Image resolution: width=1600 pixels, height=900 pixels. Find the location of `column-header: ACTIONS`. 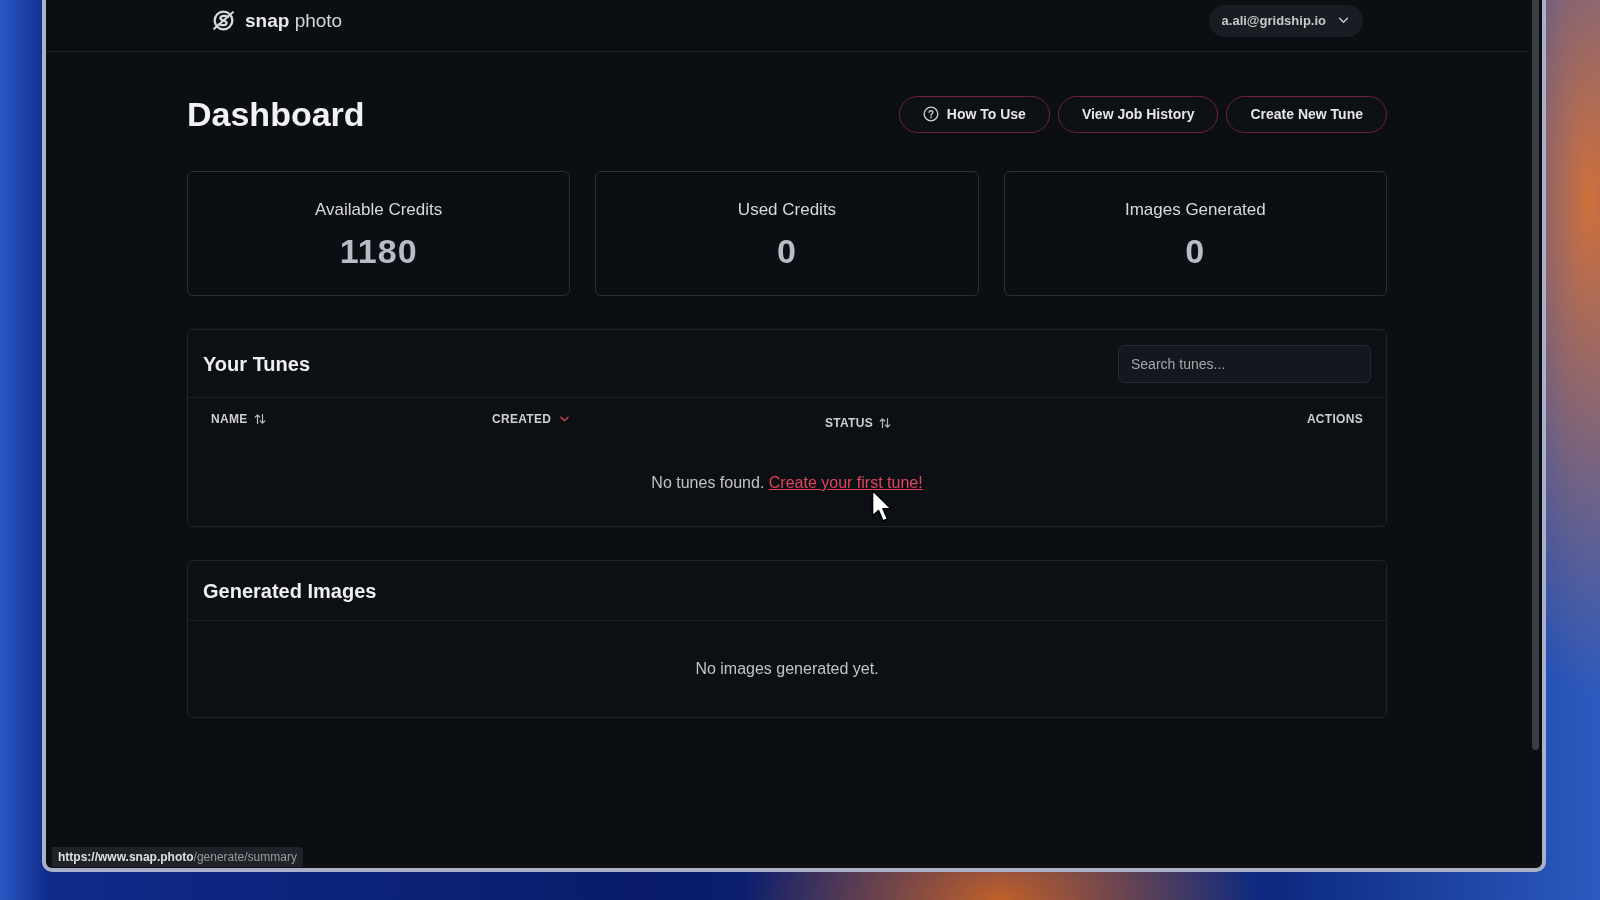

column-header: ACTIONS is located at coordinates (1334, 419).